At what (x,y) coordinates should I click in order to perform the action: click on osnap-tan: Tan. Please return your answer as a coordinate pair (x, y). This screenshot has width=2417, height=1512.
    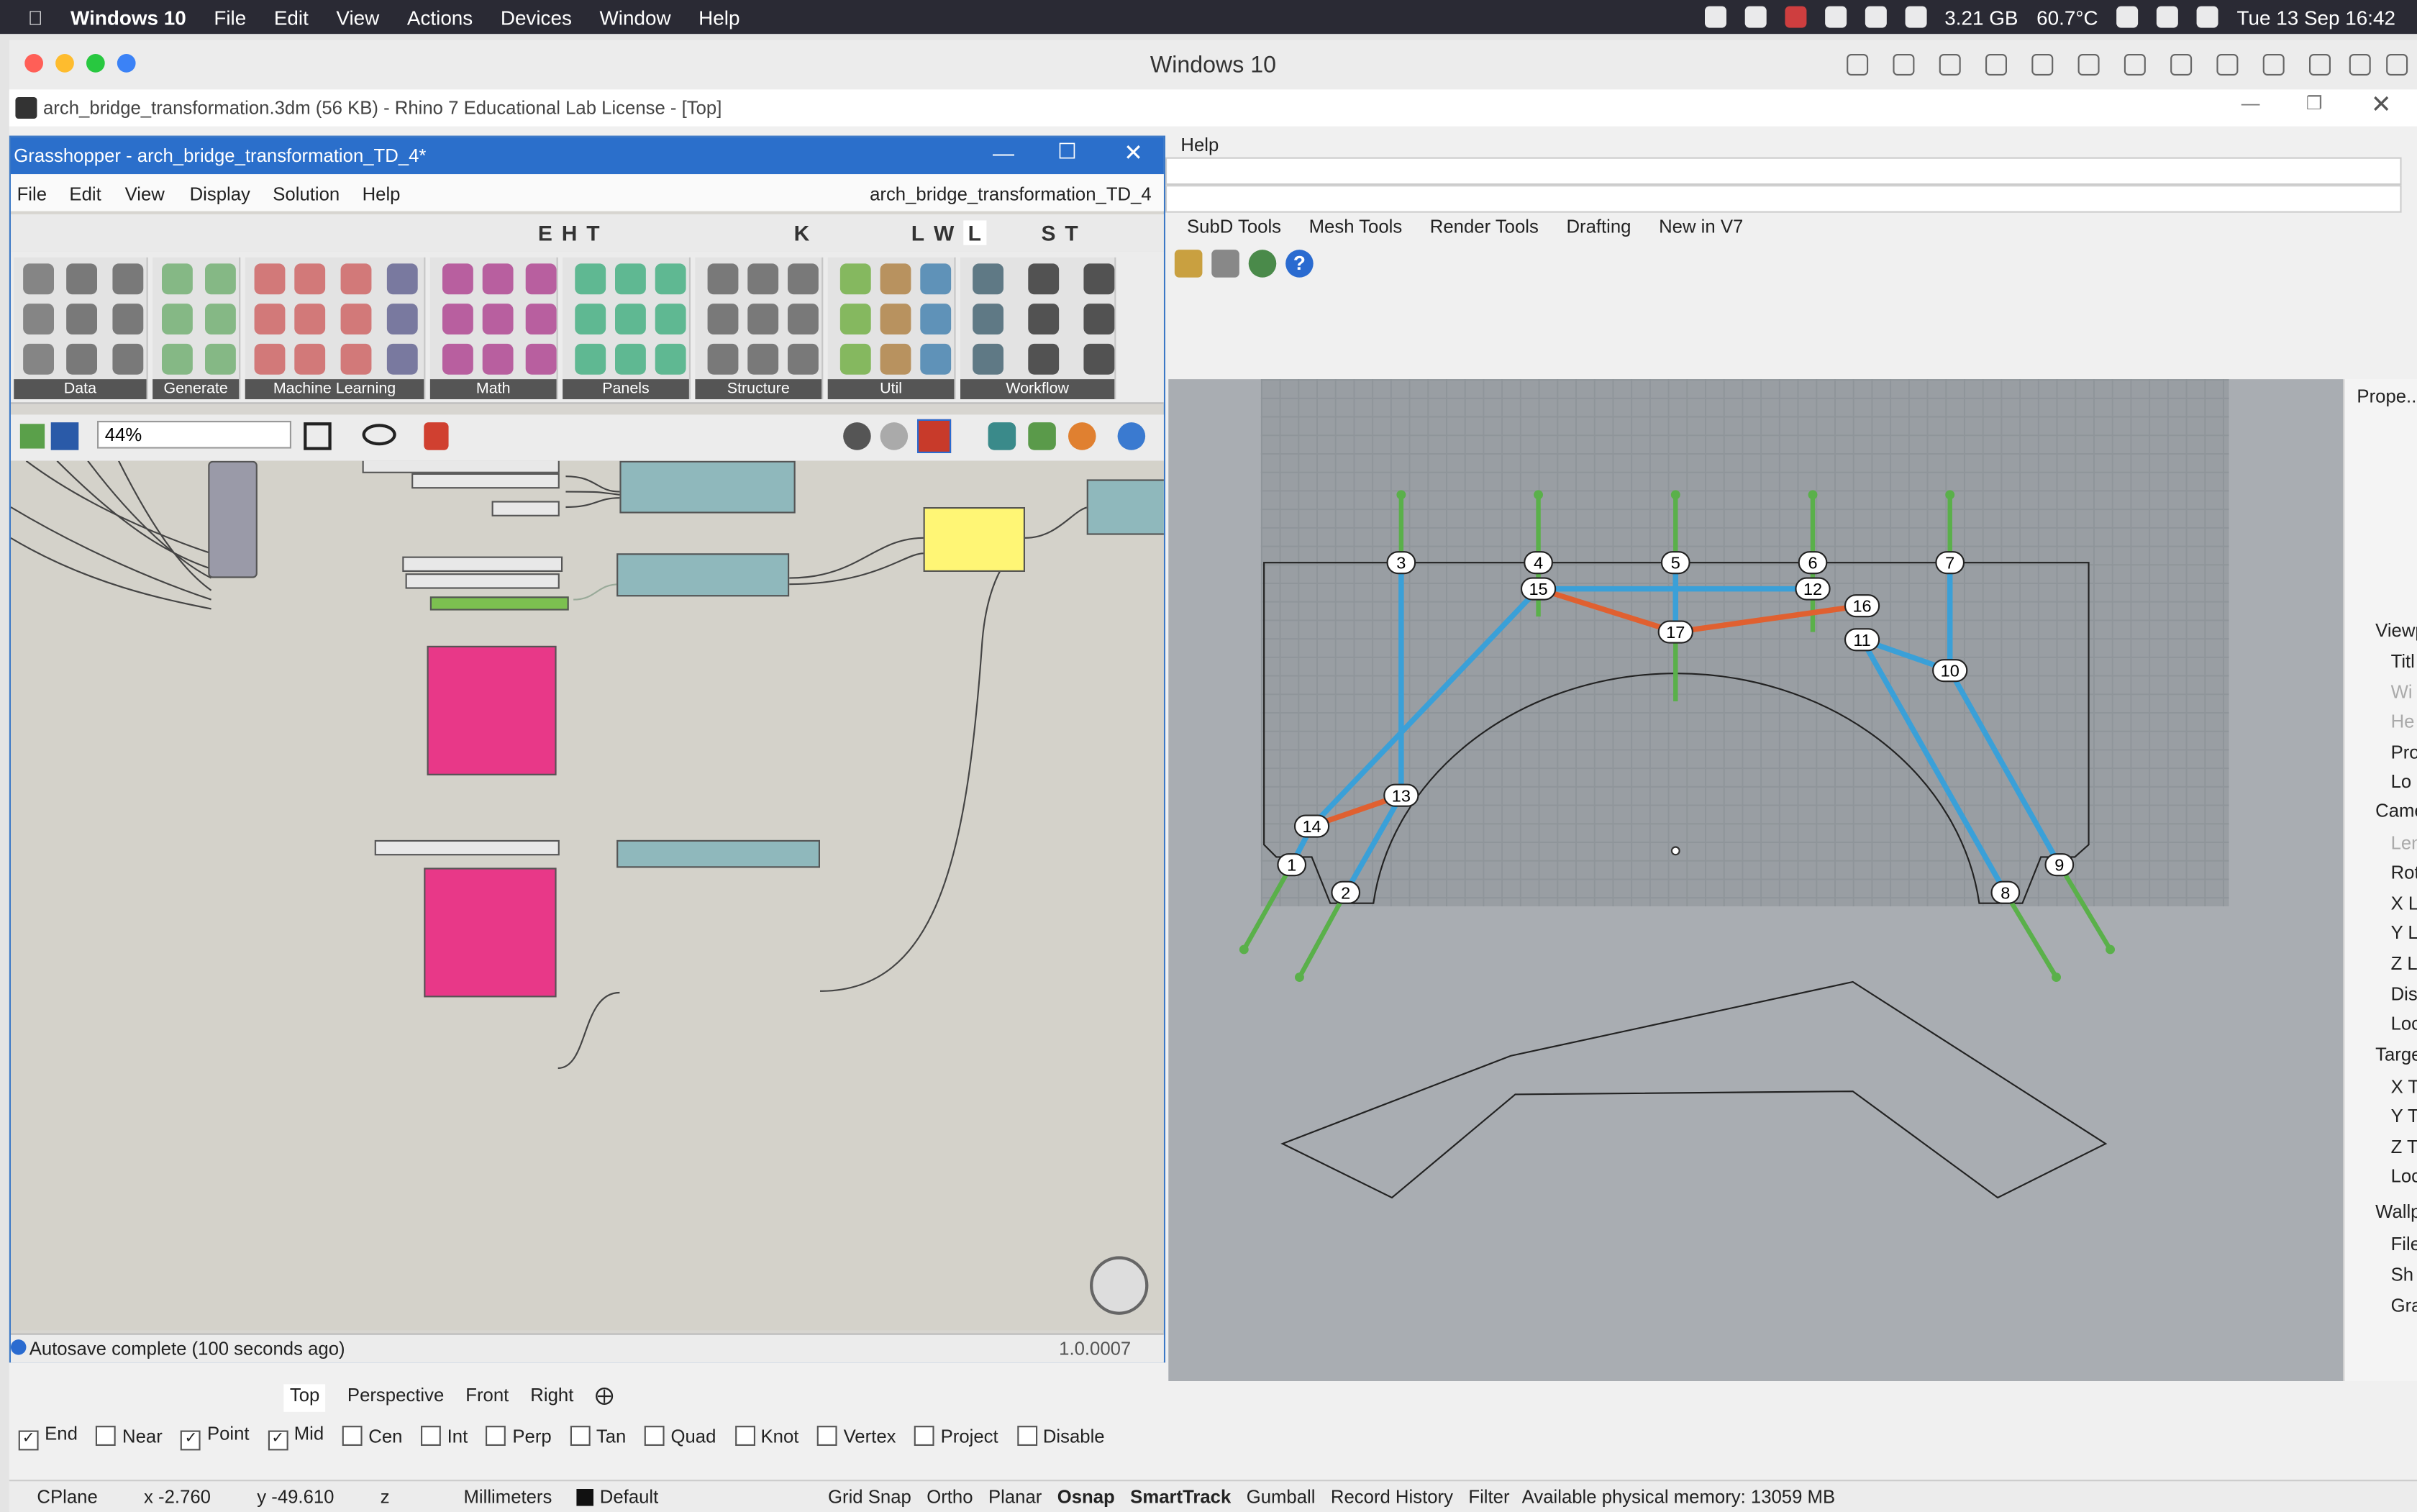
    Looking at the image, I should click on (598, 1437).